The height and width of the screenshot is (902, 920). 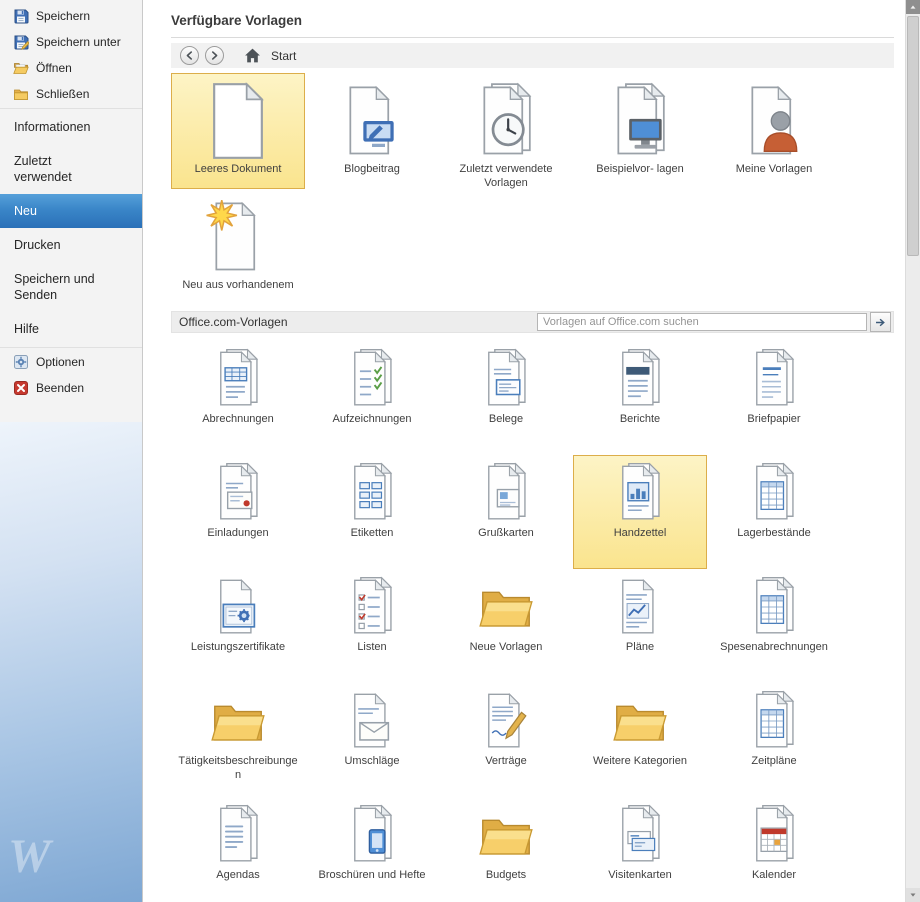 I want to click on office-templates-section-header: Office.com-Vorlagen, so click(x=532, y=322).